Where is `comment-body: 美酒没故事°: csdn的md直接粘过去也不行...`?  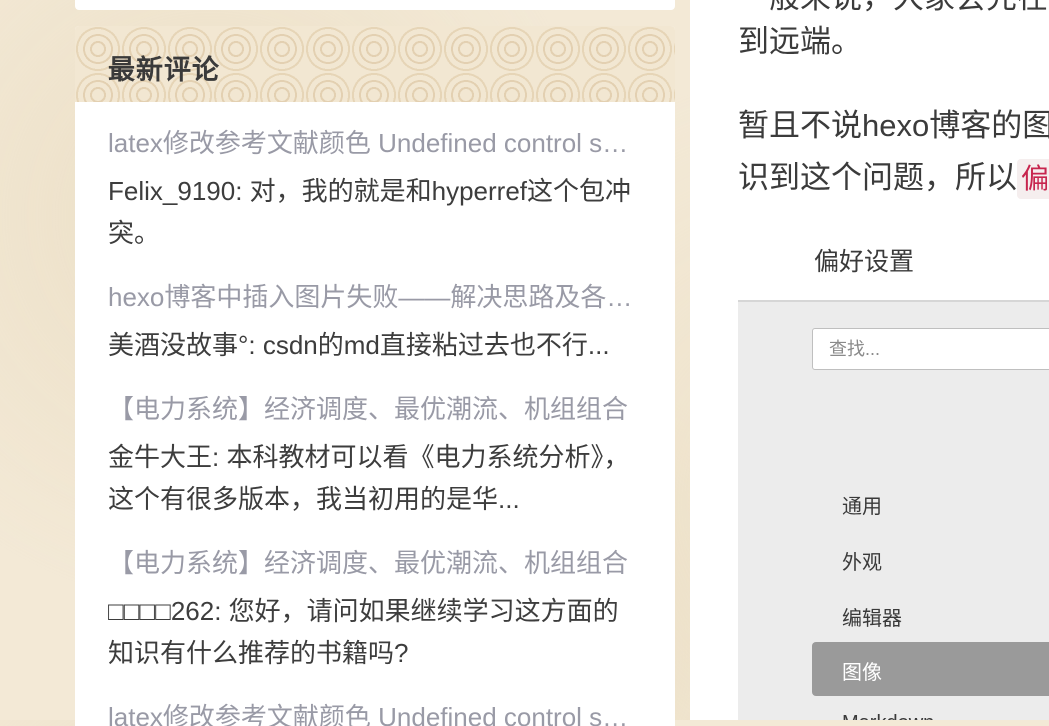 comment-body: 美酒没故事°: csdn的md直接粘过去也不行... is located at coordinates (375, 345).